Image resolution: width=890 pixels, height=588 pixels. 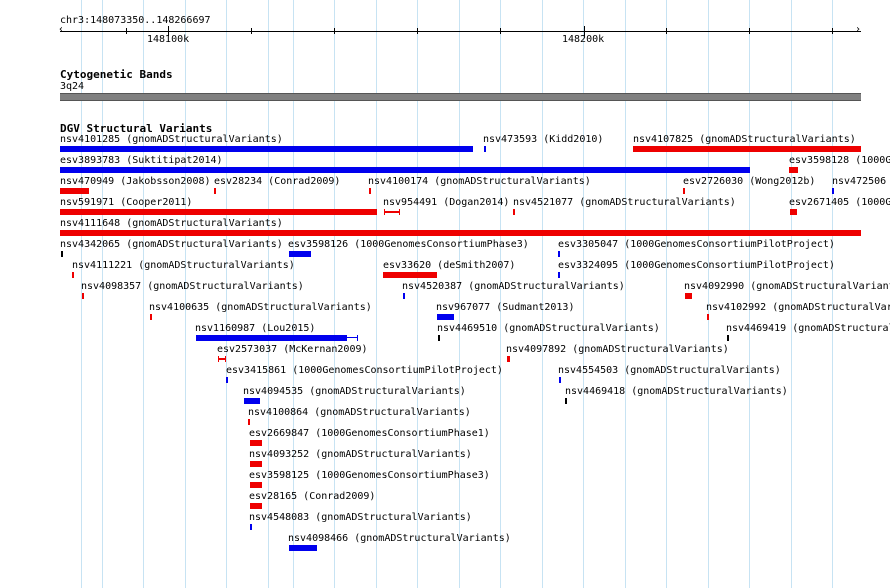 I want to click on variant-label: nsv4094535 (gnomADStructuralVariants), so click(x=354, y=392).